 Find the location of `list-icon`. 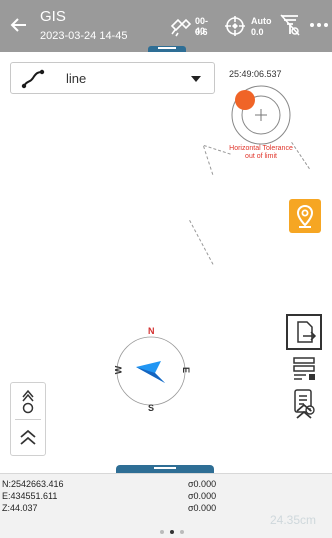

list-icon is located at coordinates (304, 368).